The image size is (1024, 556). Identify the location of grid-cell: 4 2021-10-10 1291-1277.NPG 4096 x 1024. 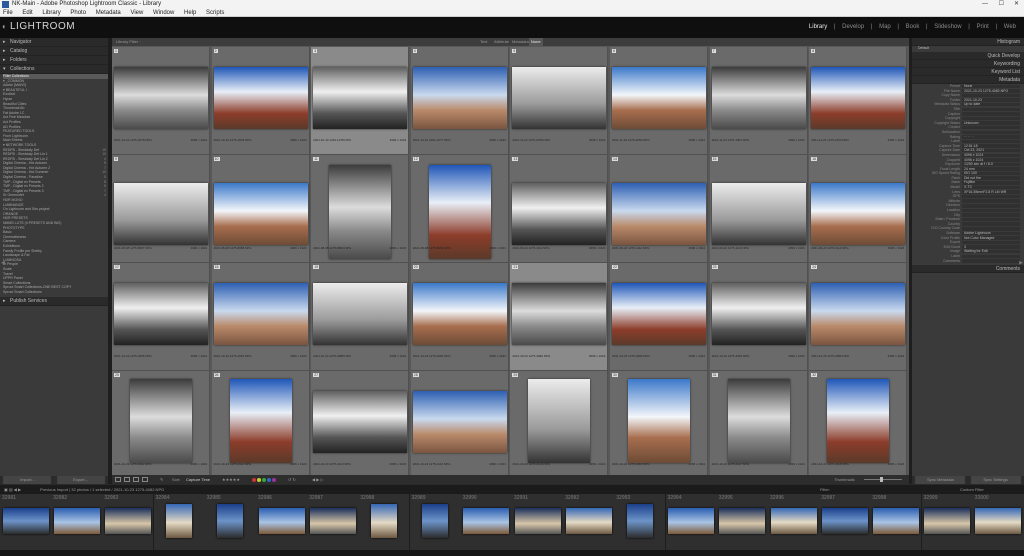
(459, 101).